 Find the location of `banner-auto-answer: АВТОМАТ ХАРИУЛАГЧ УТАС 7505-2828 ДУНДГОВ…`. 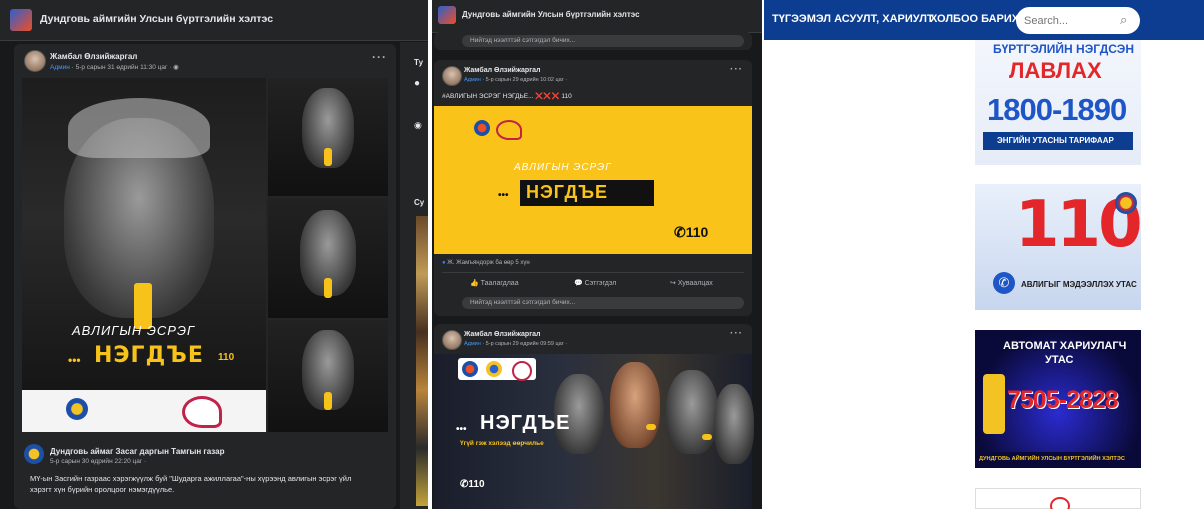

banner-auto-answer: АВТОМАТ ХАРИУЛАГЧ УТАС 7505-2828 ДУНДГОВ… is located at coordinates (1058, 399).